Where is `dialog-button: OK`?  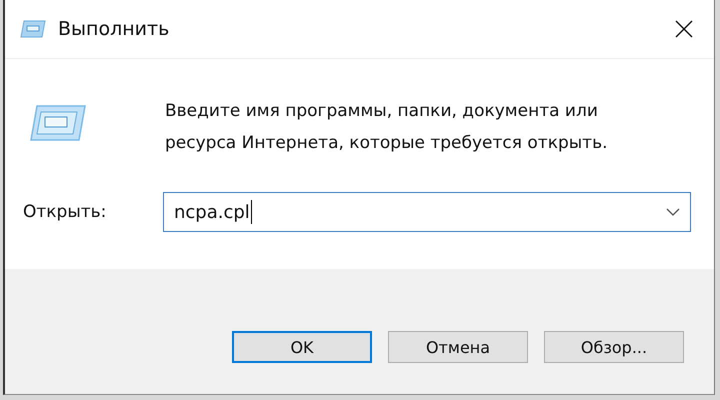
dialog-button: OK is located at coordinates (302, 347).